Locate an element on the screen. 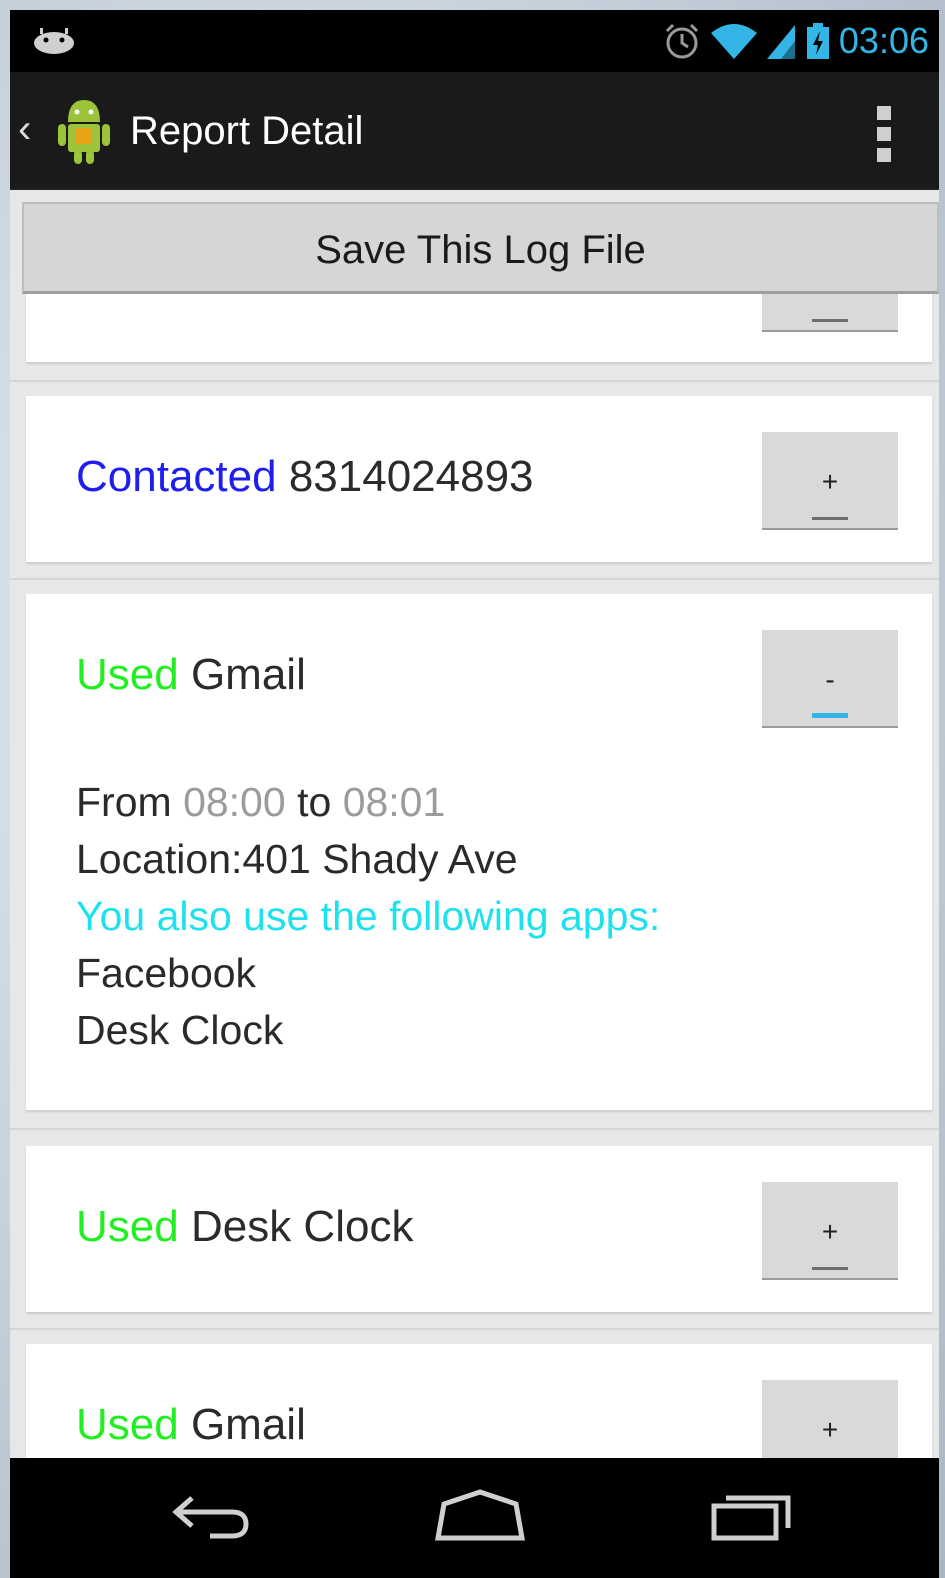 The image size is (945, 1578). entry-title: Contacted 8314024893 is located at coordinates (305, 477).